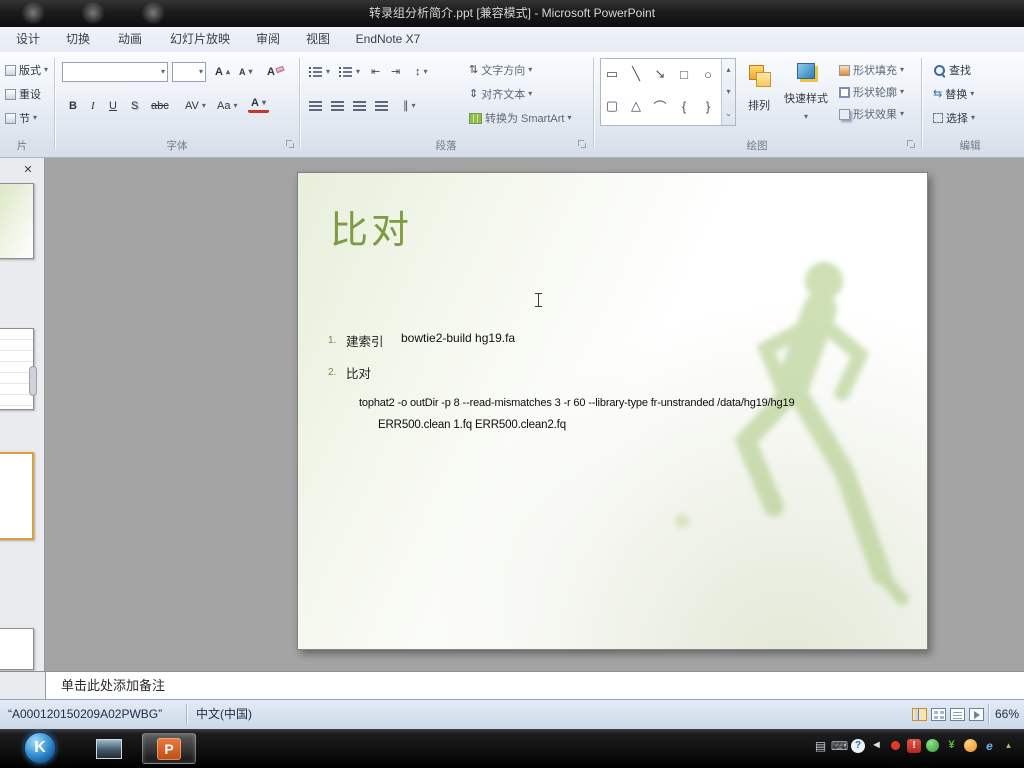 This screenshot has width=1024, height=768. What do you see at coordinates (612, 74) in the screenshot?
I see `shape-textbox-icon: ▭` at bounding box center [612, 74].